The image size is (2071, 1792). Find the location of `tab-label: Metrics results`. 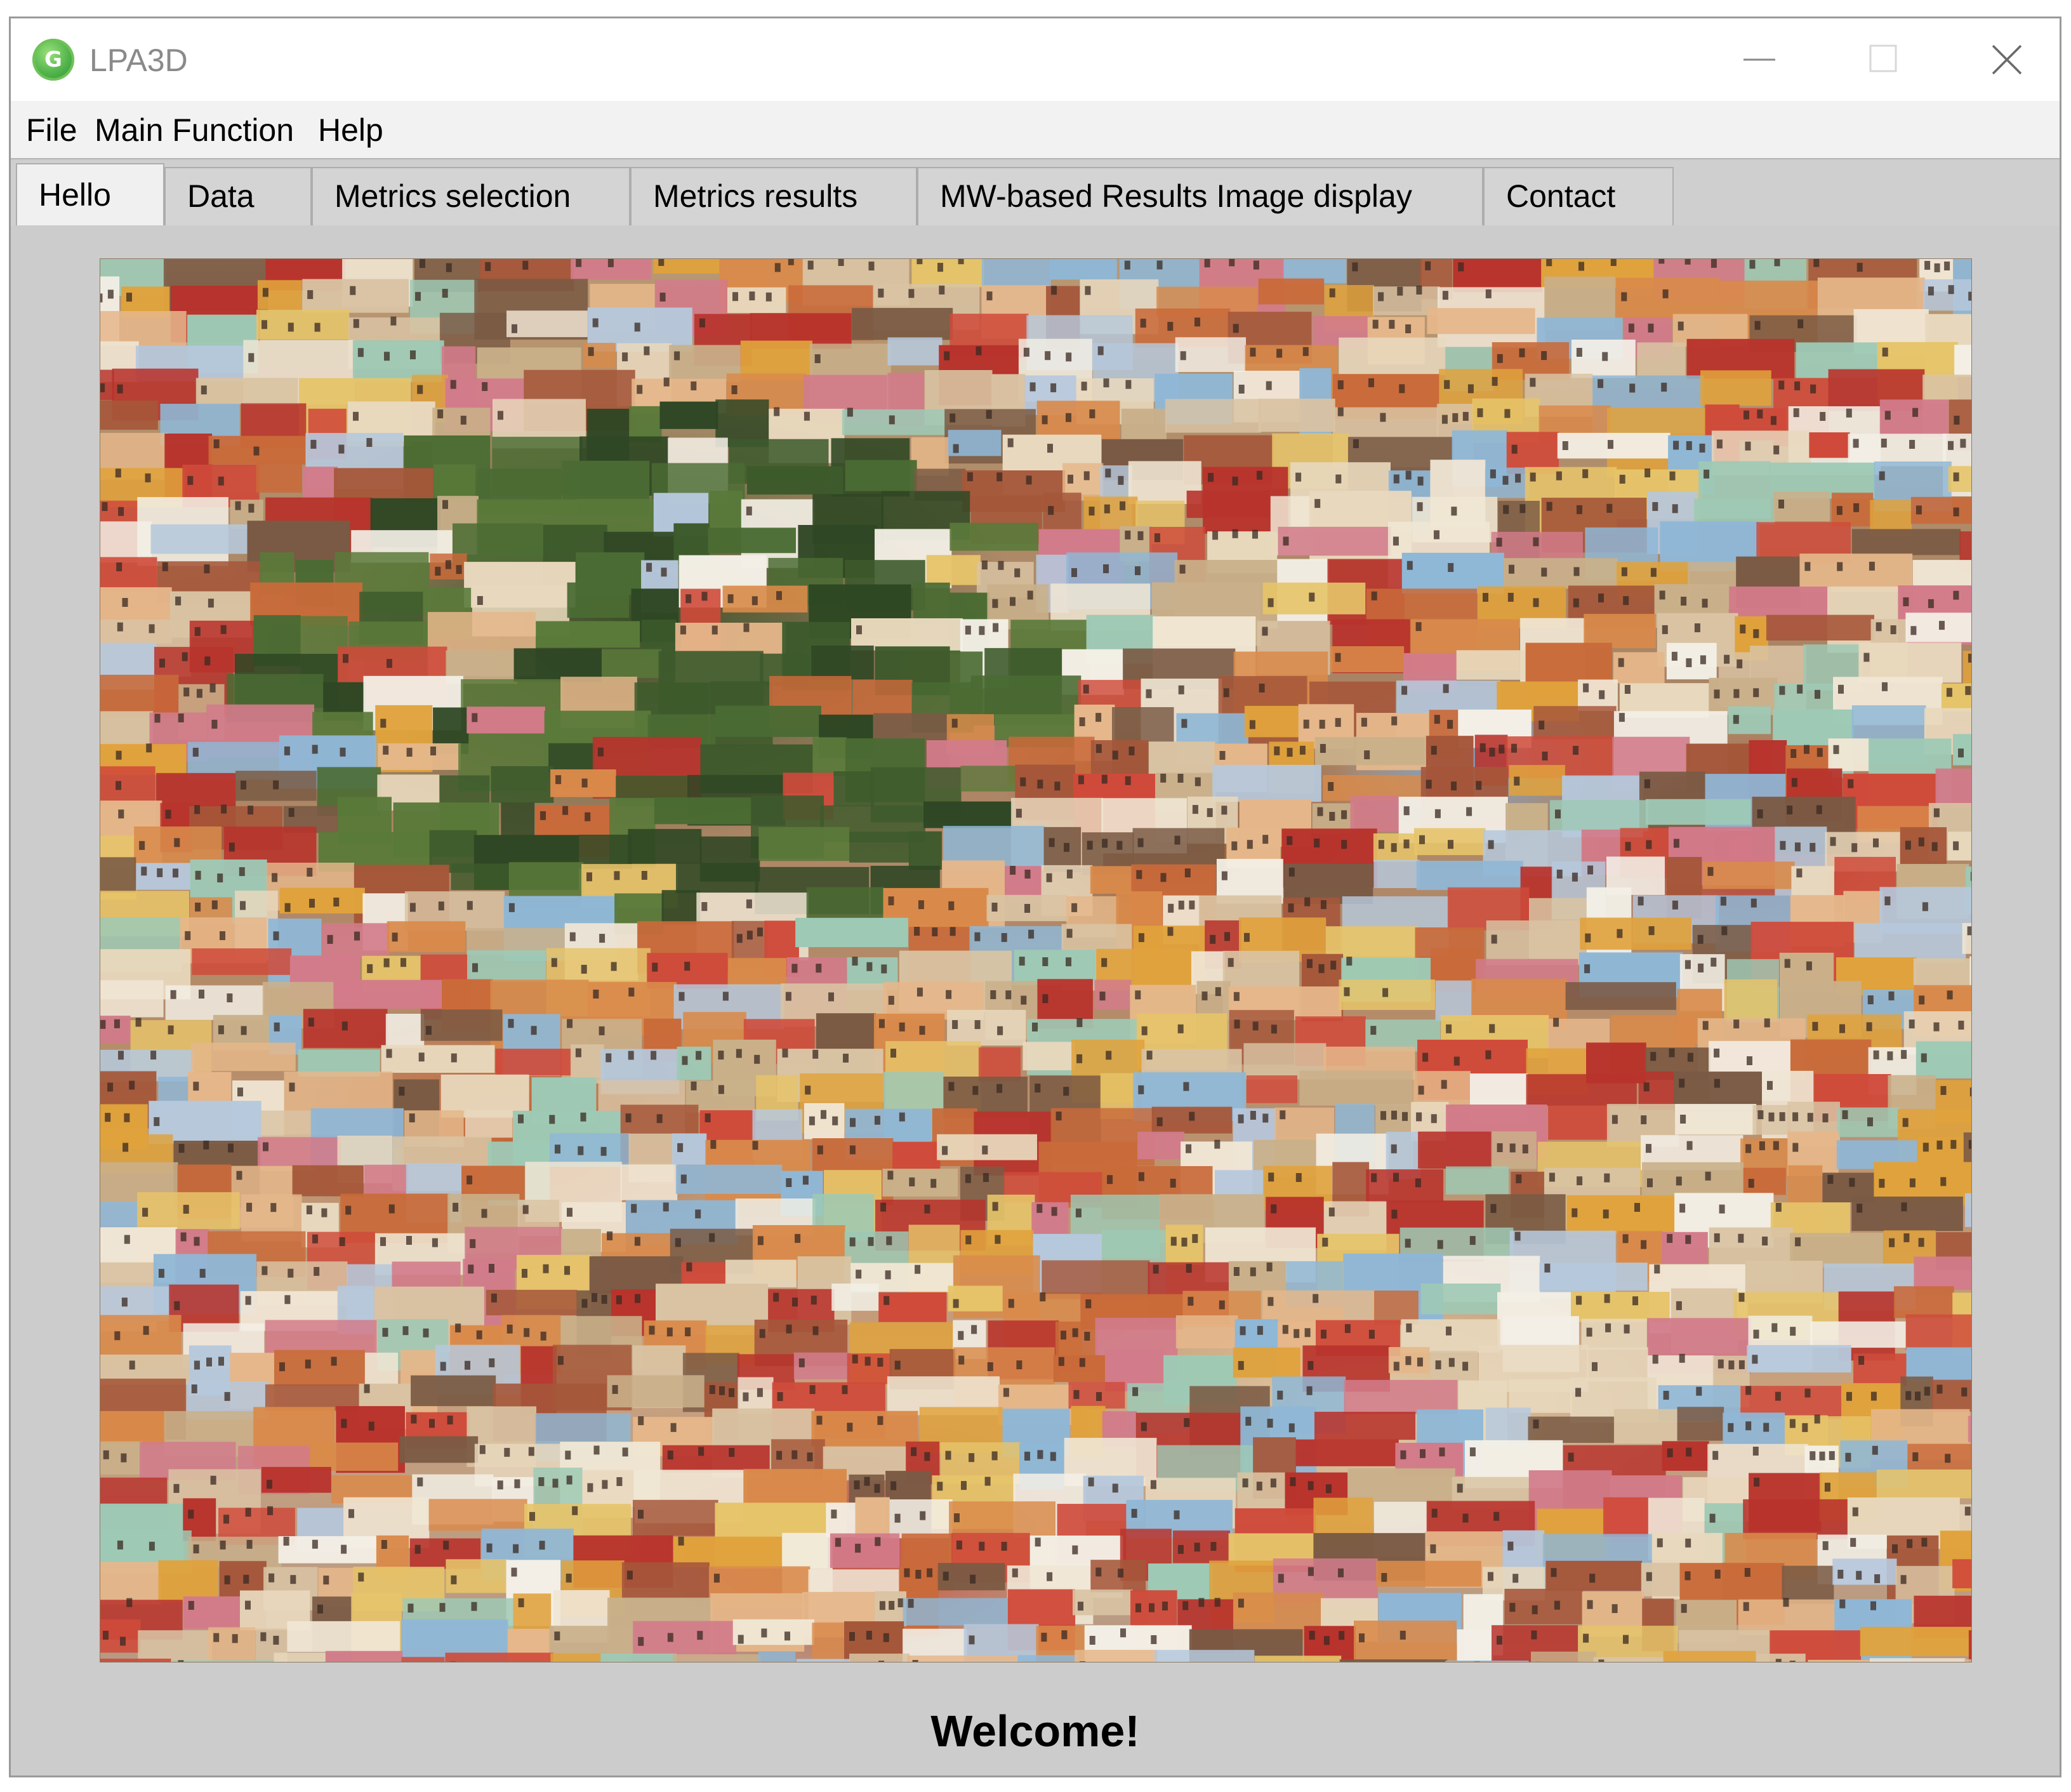

tab-label: Metrics results is located at coordinates (755, 196).